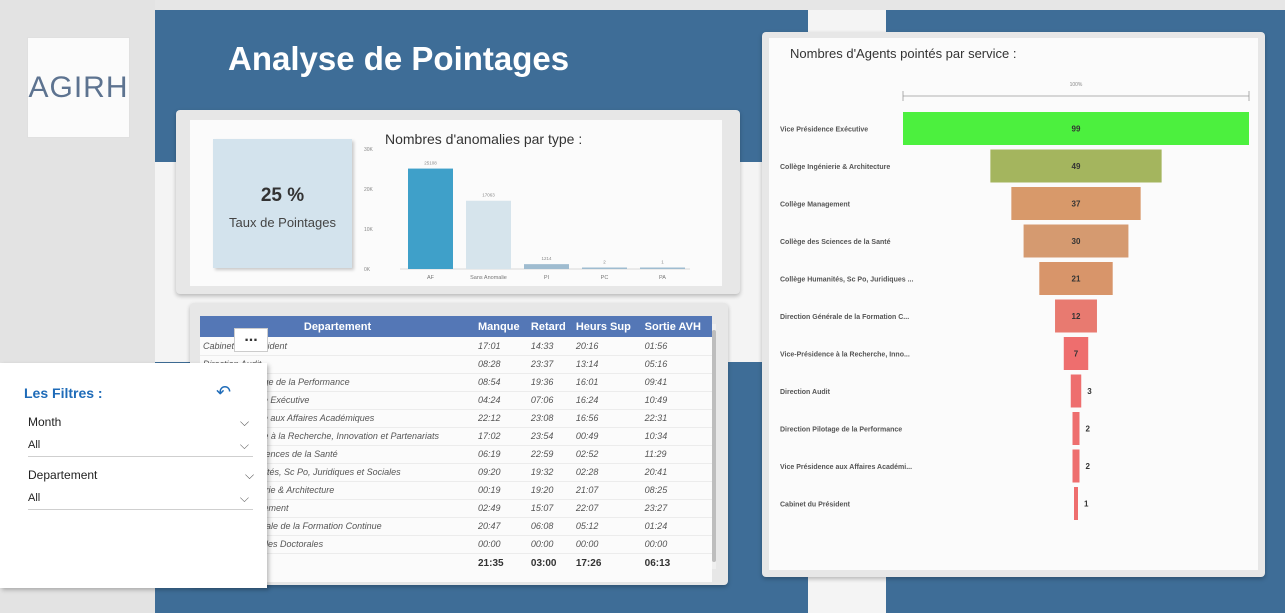 This screenshot has width=1285, height=613. Describe the element at coordinates (501, 400) in the screenshot. I see `time-cell: 04:24` at that location.